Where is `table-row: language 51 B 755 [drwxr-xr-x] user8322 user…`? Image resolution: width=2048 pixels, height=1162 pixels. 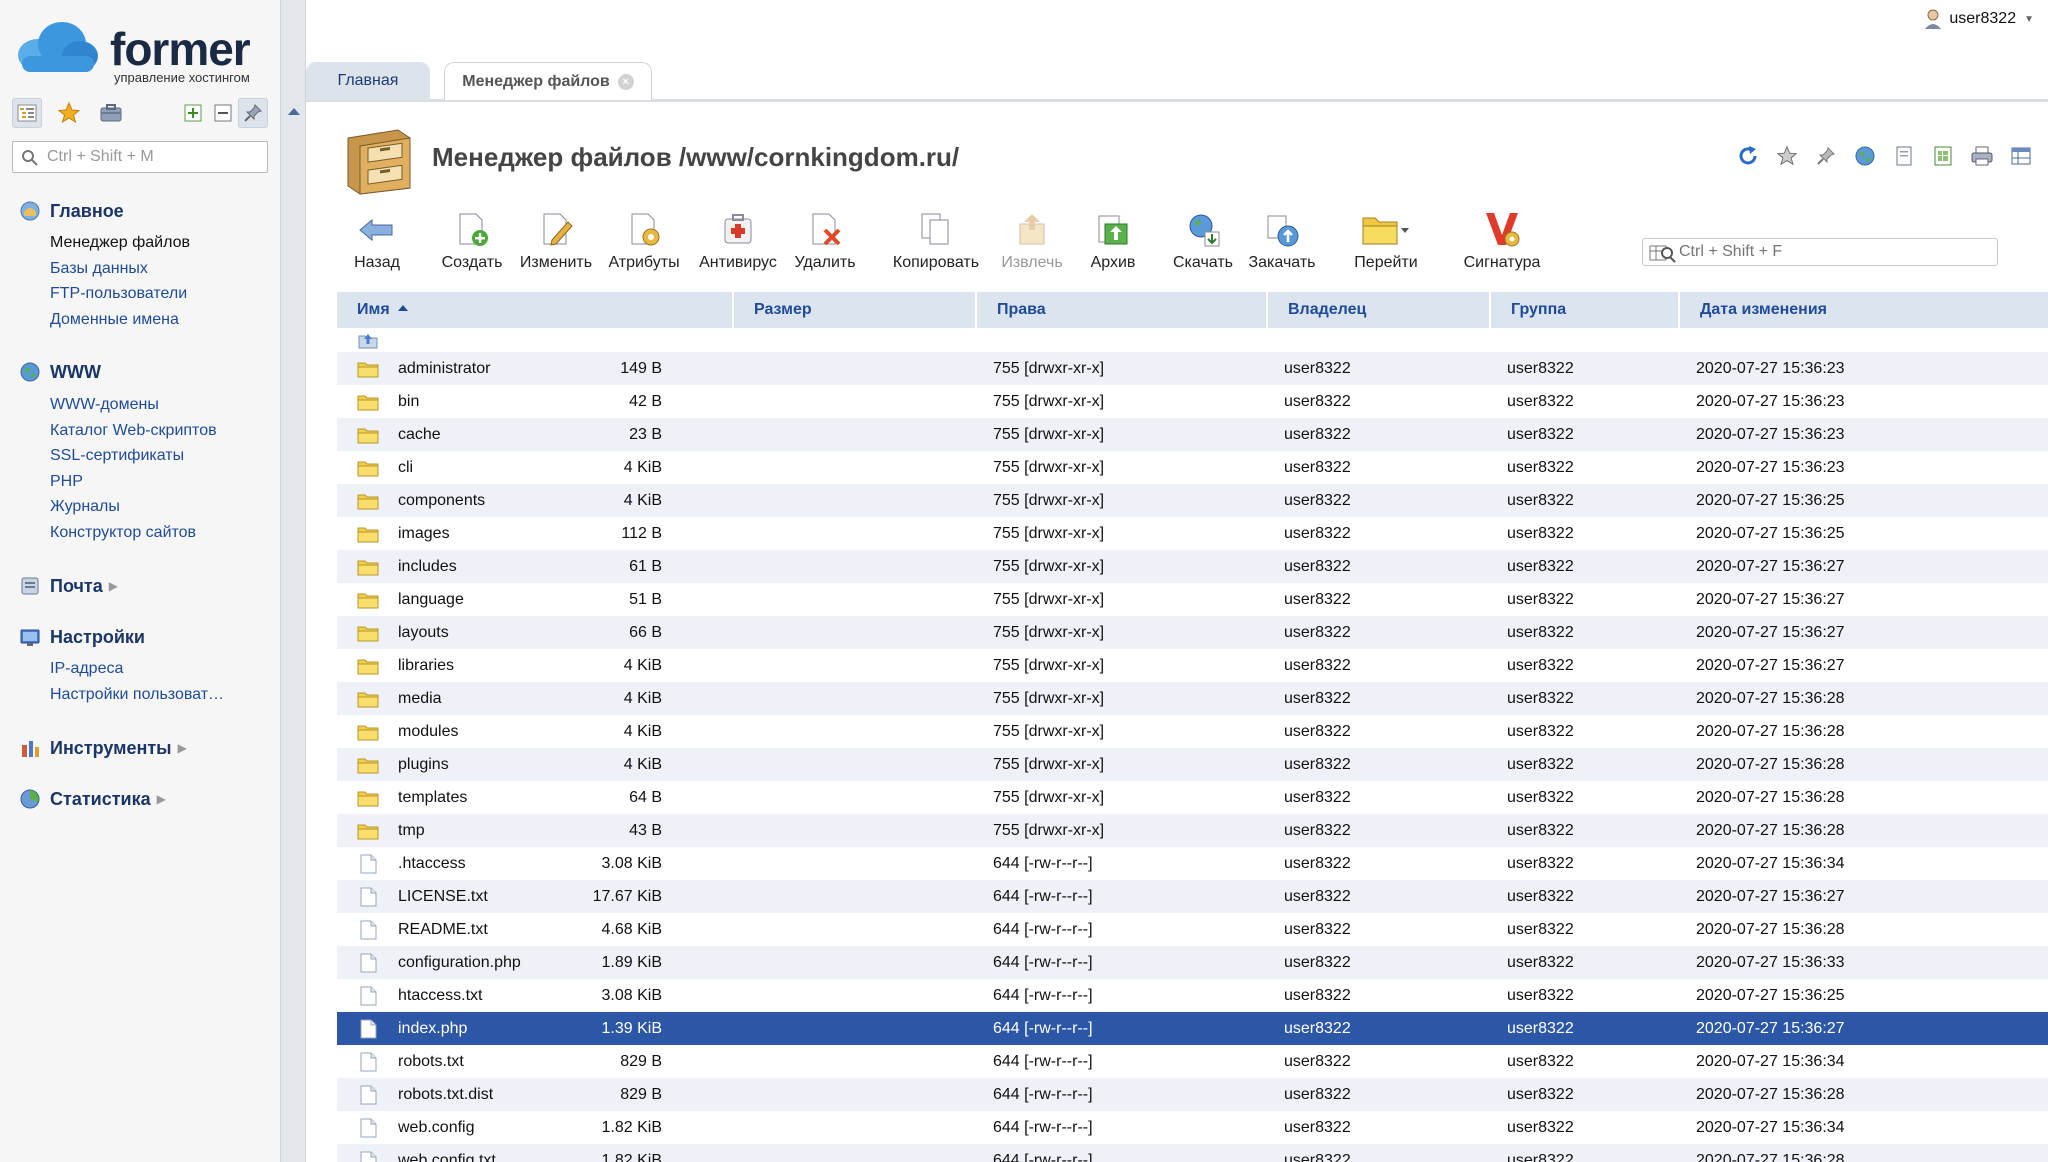
table-row: language 51 B 755 [drwxr-xr-x] user8322 user… is located at coordinates (1192, 599).